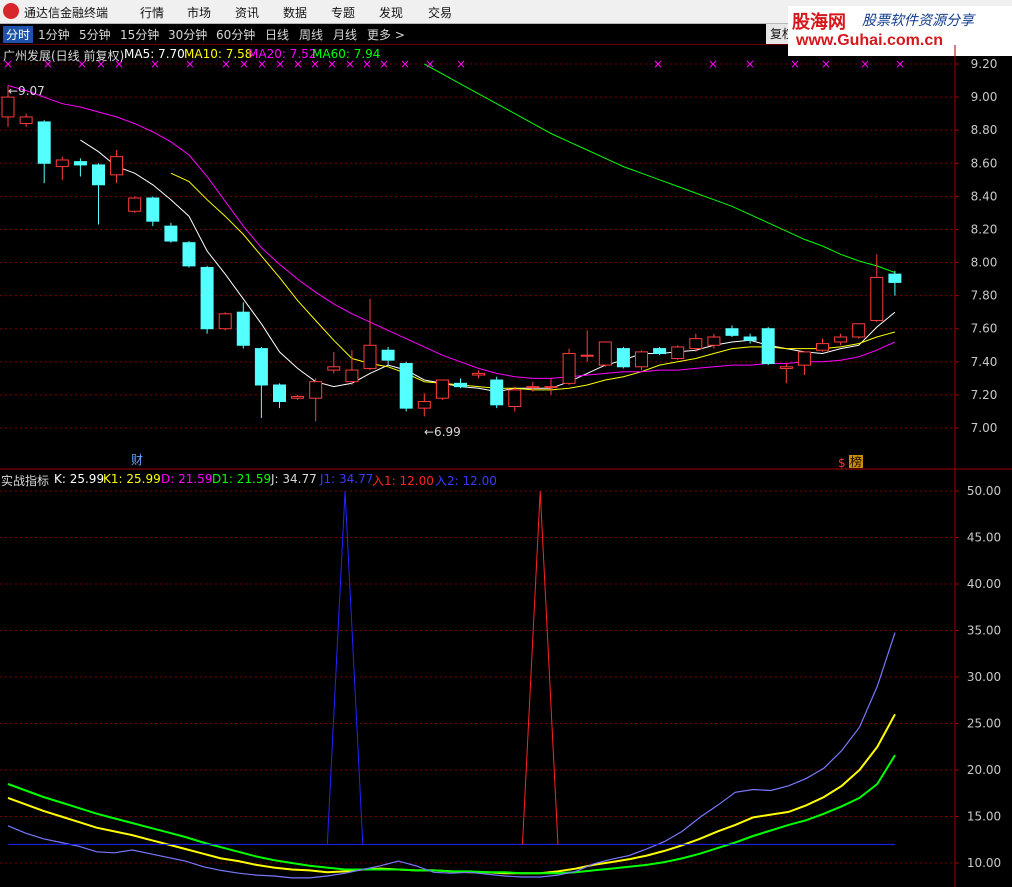  I want to click on price-tick-label: 7.40, so click(984, 362).